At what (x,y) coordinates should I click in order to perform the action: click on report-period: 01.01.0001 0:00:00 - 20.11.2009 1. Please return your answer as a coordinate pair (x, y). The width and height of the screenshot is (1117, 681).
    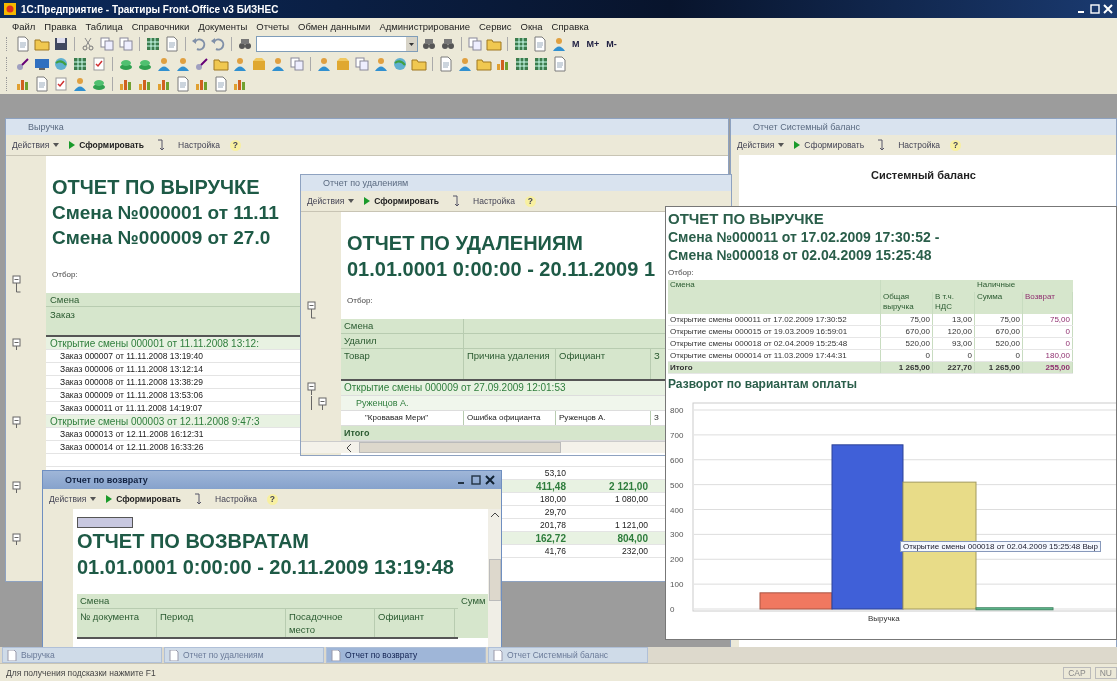
    Looking at the image, I should click on (501, 269).